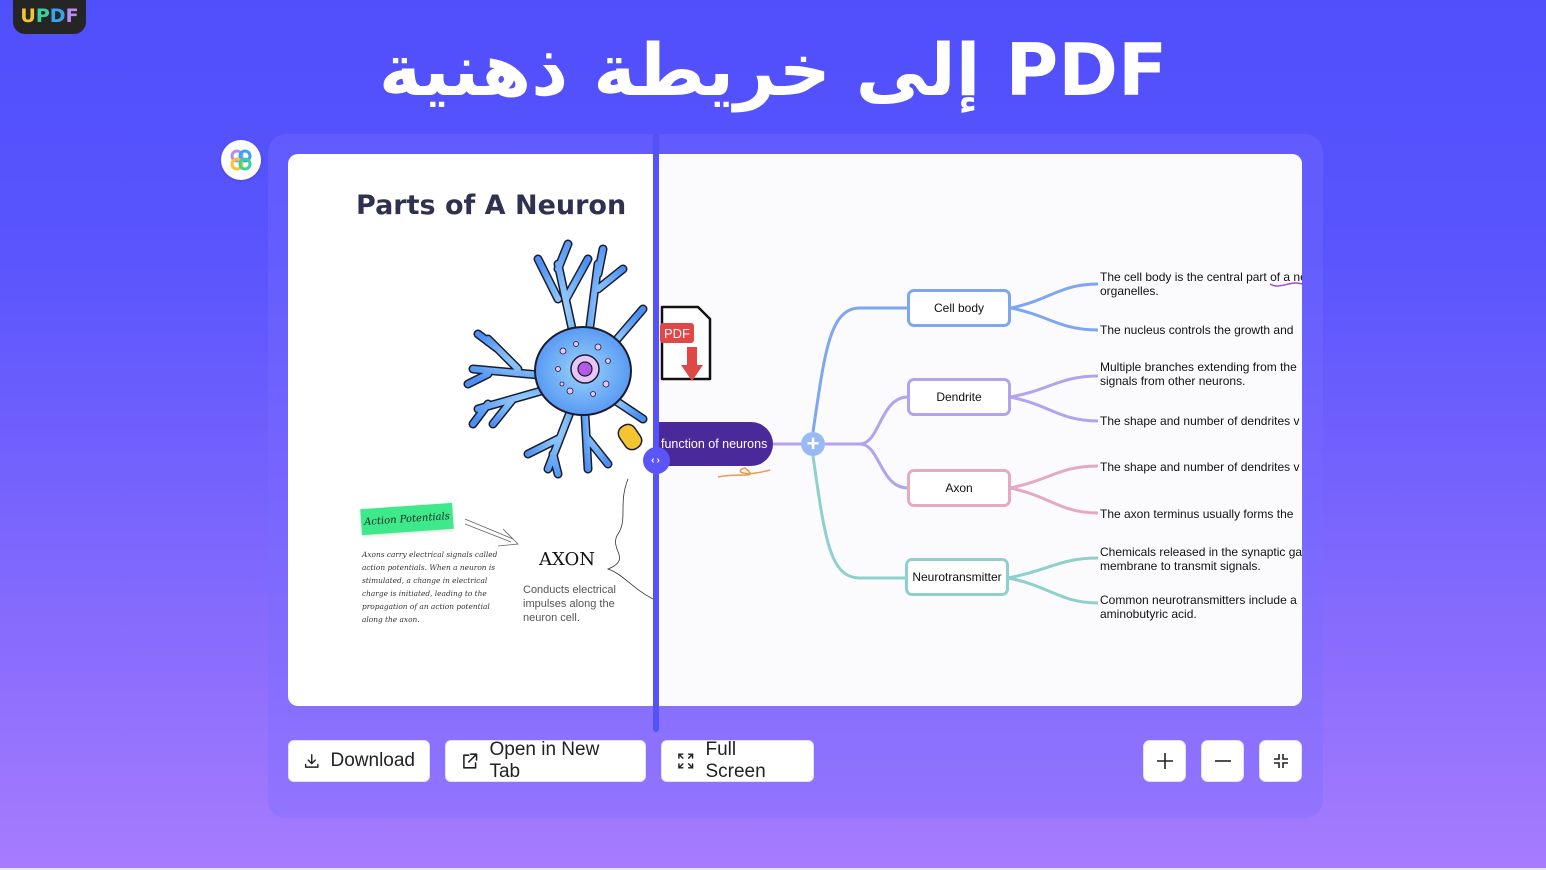  Describe the element at coordinates (1201, 330) in the screenshot. I see `leaf-cell-body-2: The nucleus controls the growth and` at that location.